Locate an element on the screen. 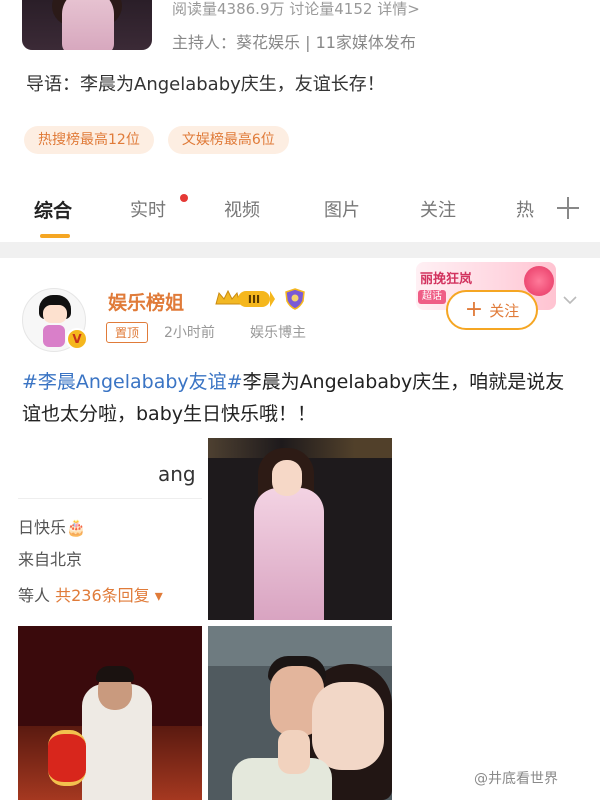 The image size is (600, 800). image4-woman-face is located at coordinates (348, 726).